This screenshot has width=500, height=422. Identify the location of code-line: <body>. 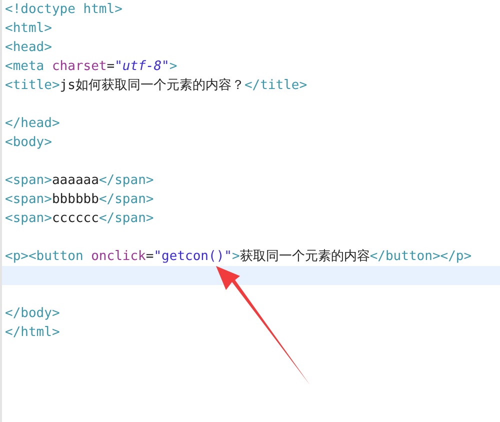
(28, 143).